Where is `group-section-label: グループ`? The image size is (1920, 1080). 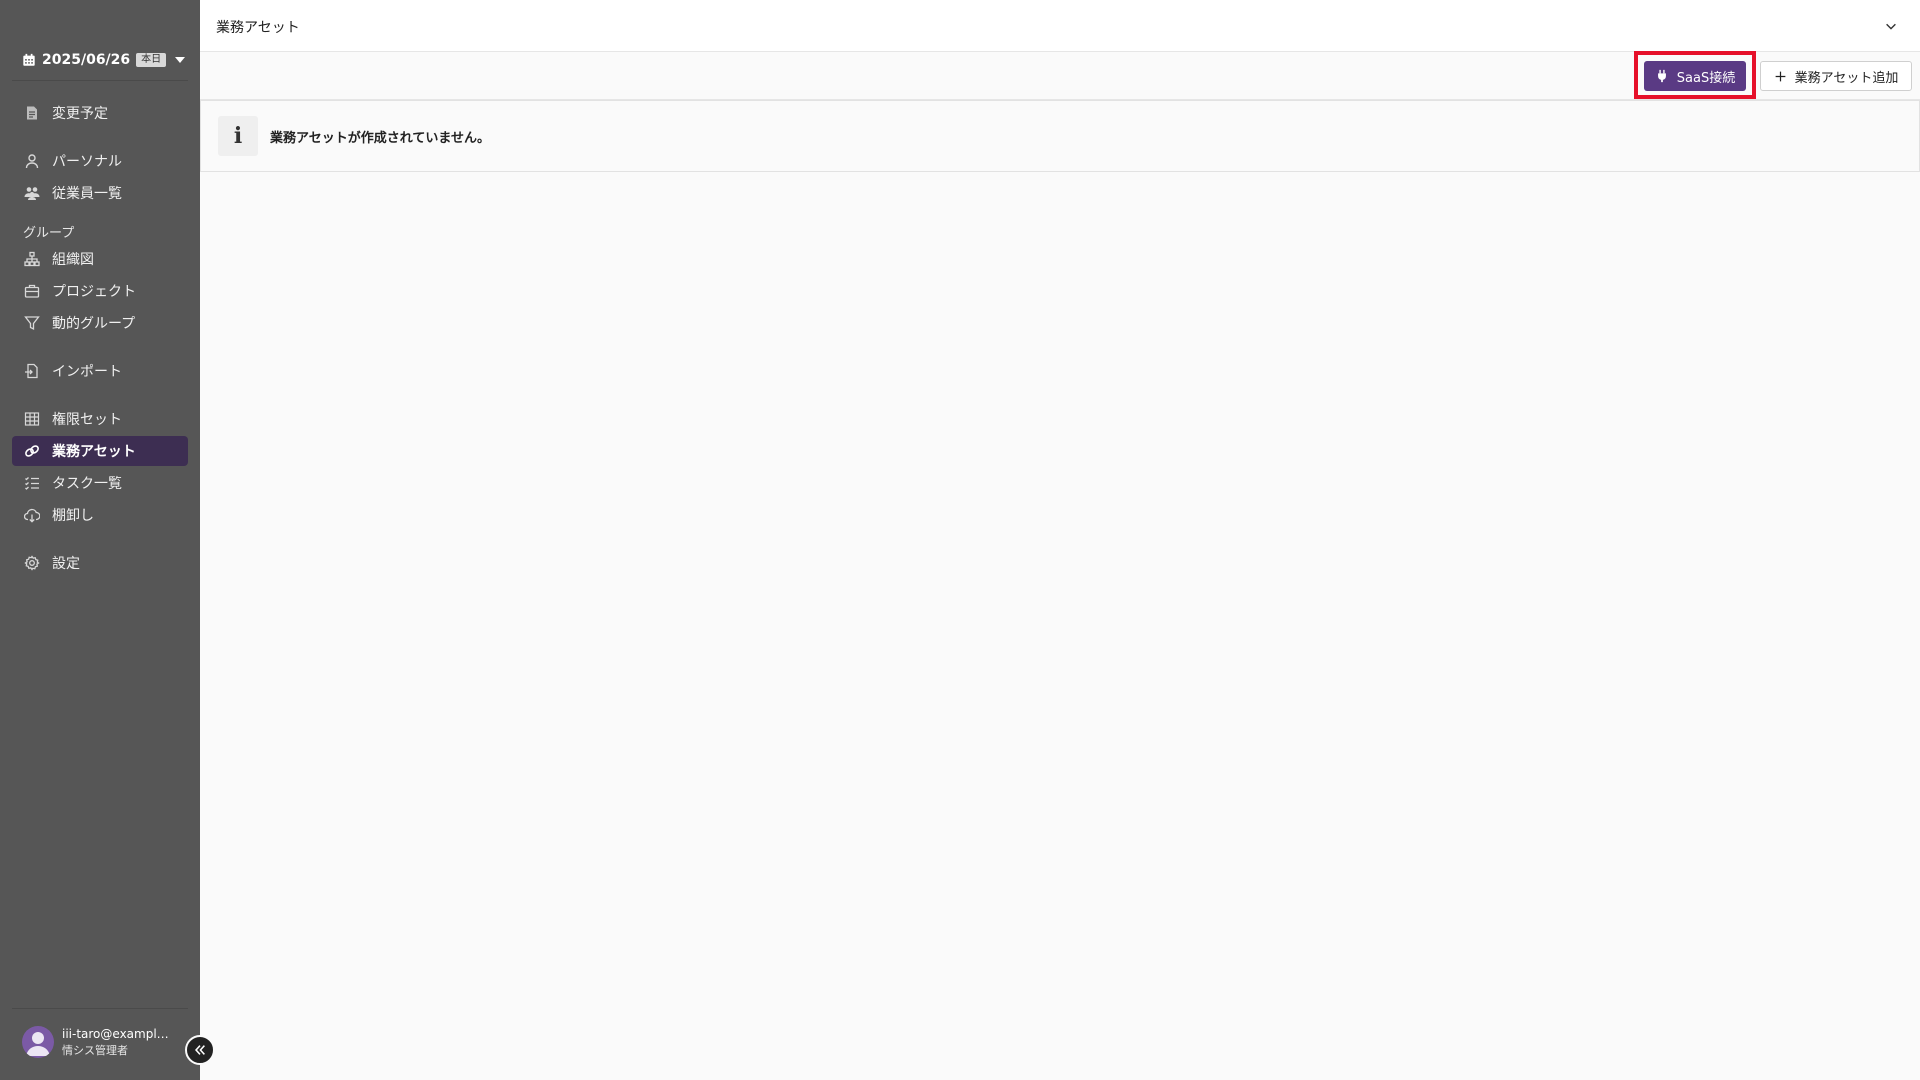 group-section-label: グループ is located at coordinates (49, 233).